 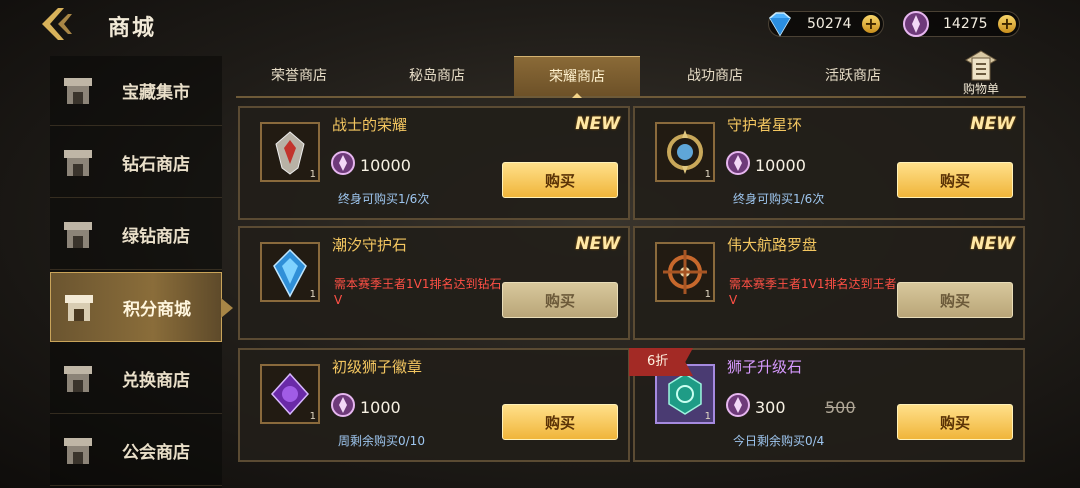 I want to click on tab-glory-shop: 荣耀商店, so click(x=577, y=77).